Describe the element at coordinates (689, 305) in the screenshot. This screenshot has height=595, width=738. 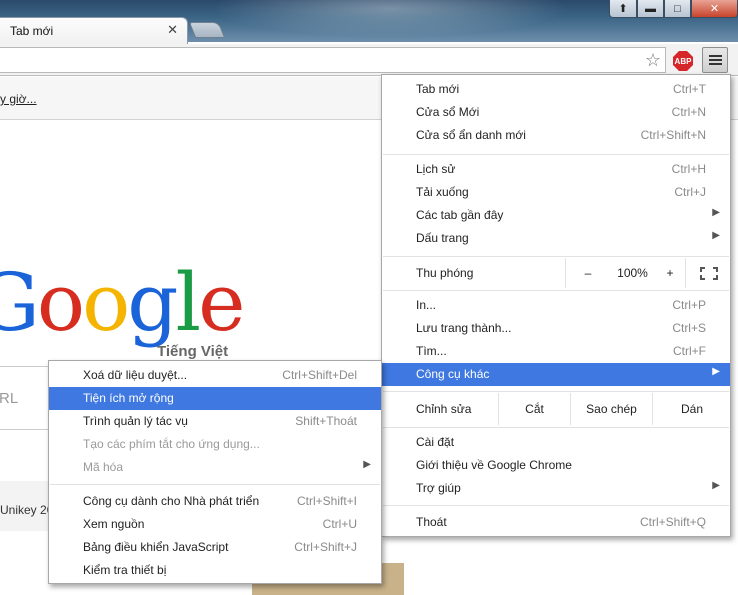
I see `menu-item-shortcut: Ctrl+P` at that location.